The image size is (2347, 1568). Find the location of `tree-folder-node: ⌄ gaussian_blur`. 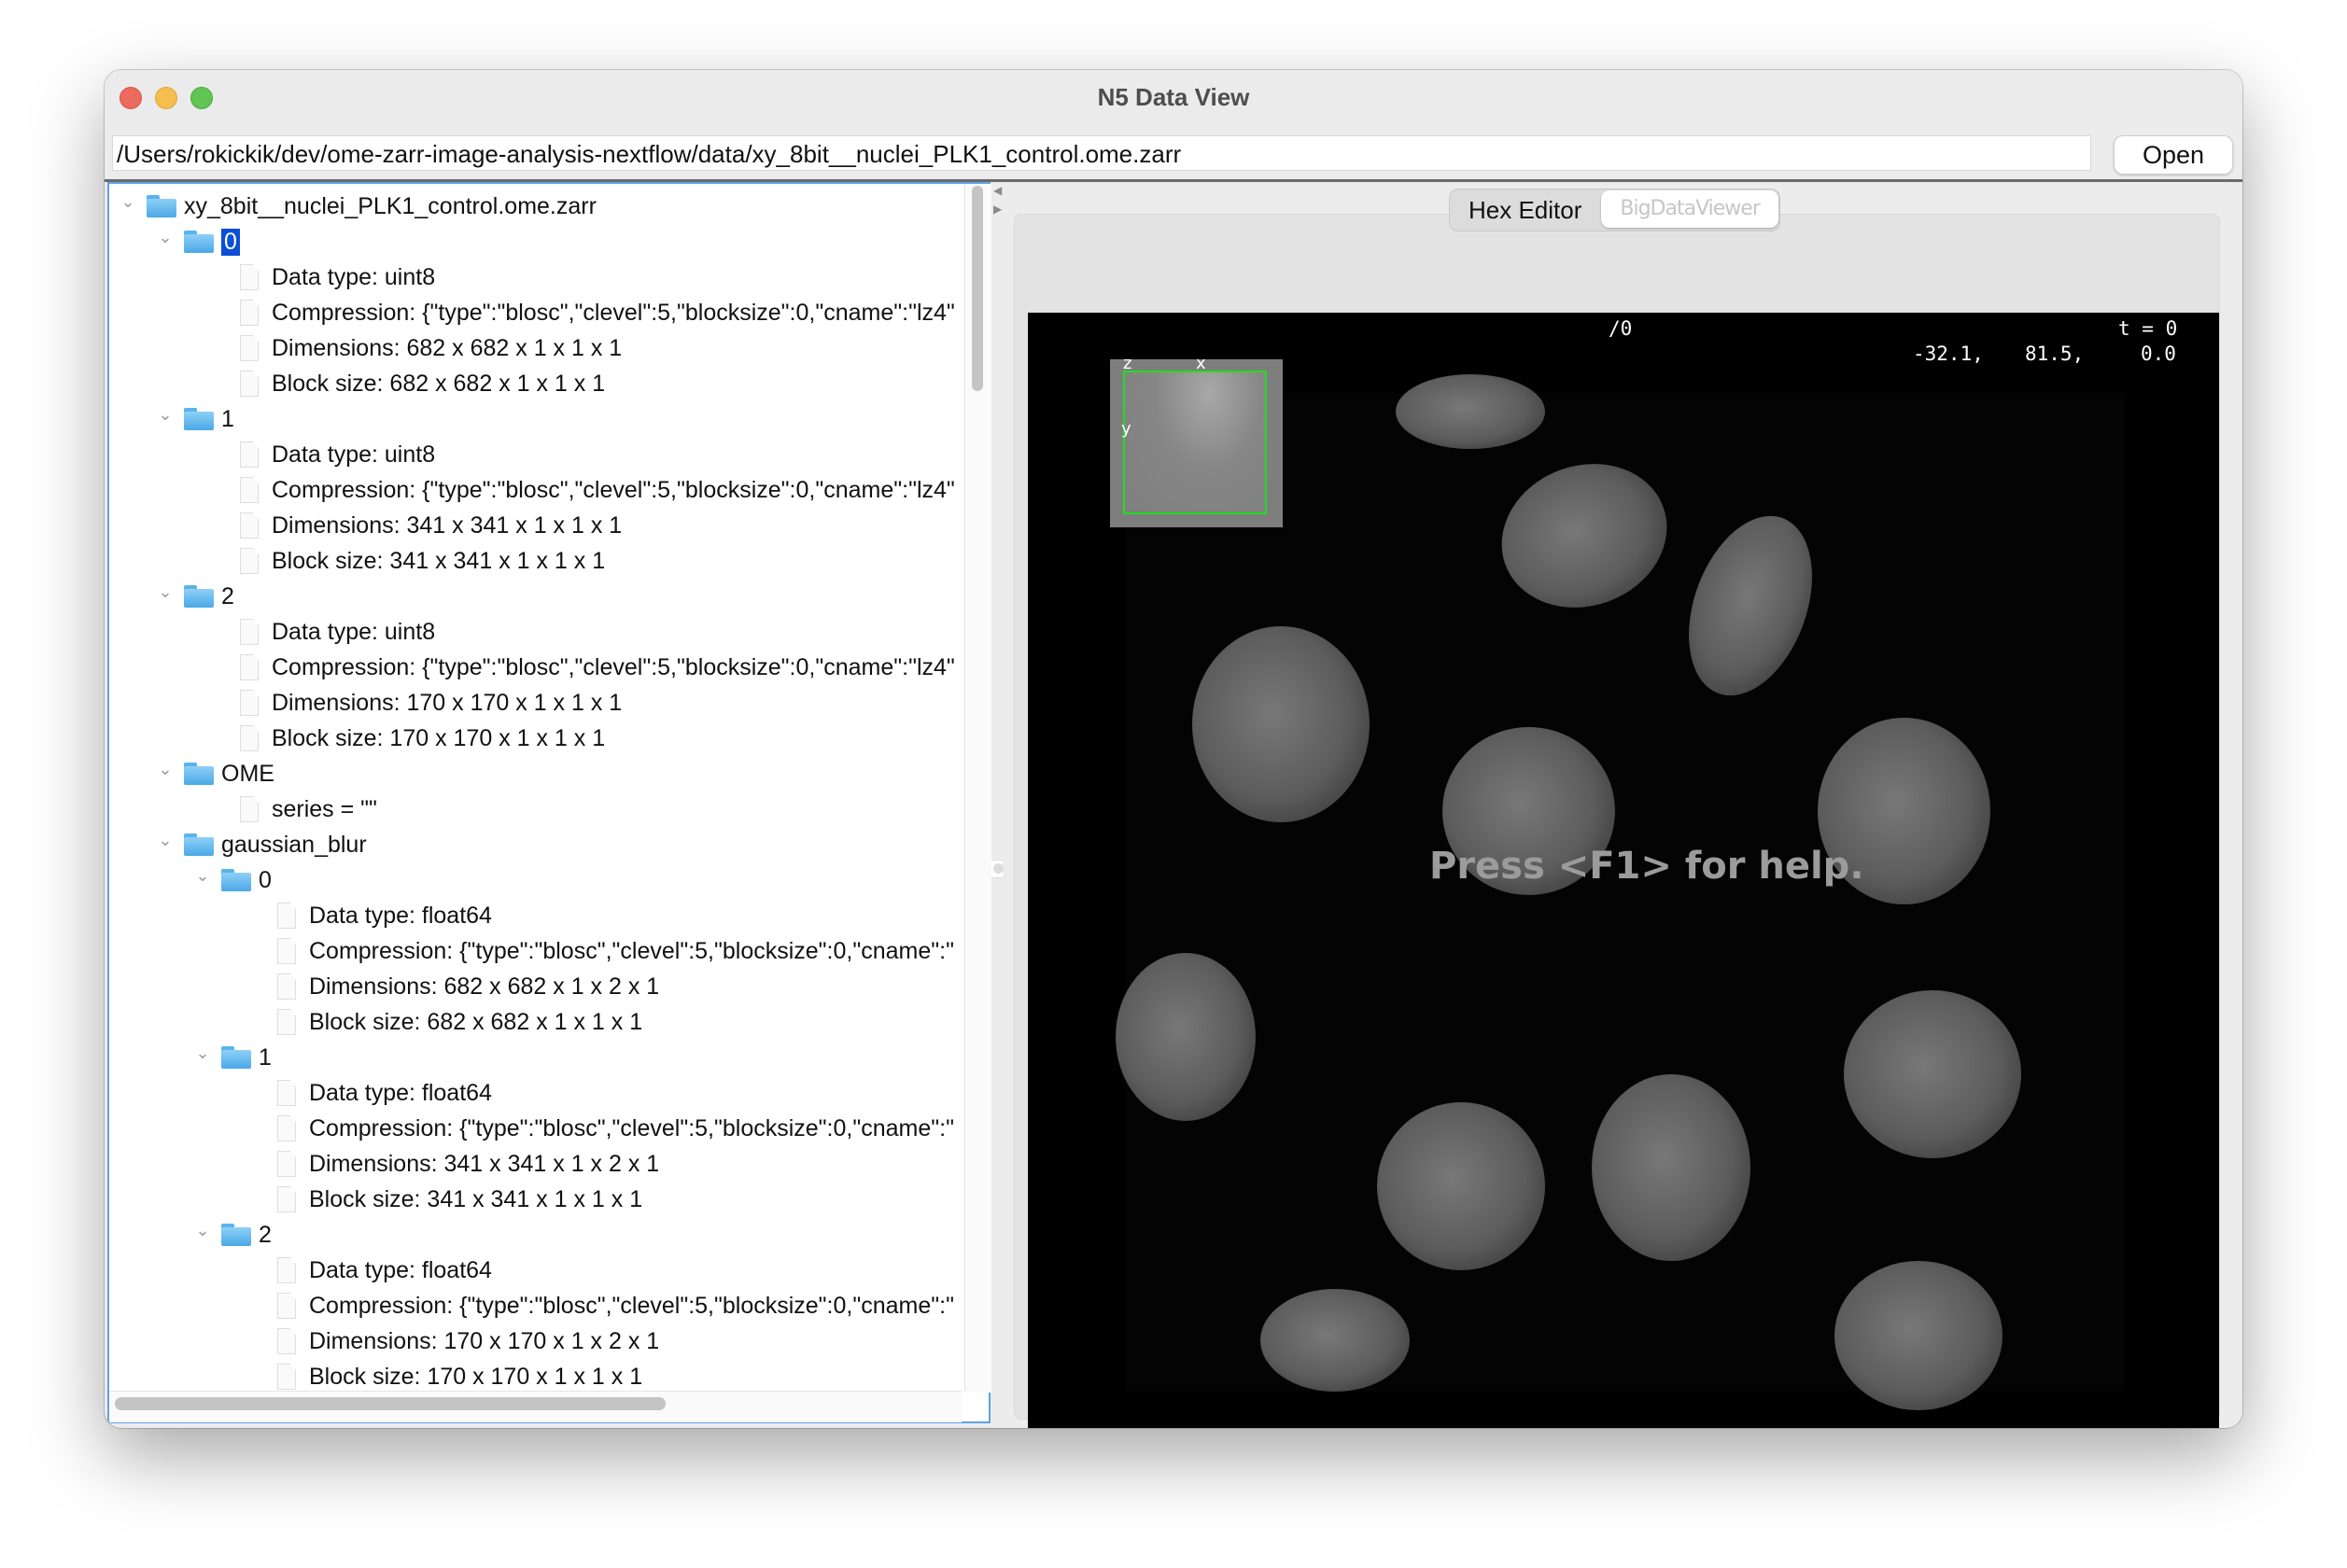

tree-folder-node: ⌄ gaussian_blur is located at coordinates (262, 844).